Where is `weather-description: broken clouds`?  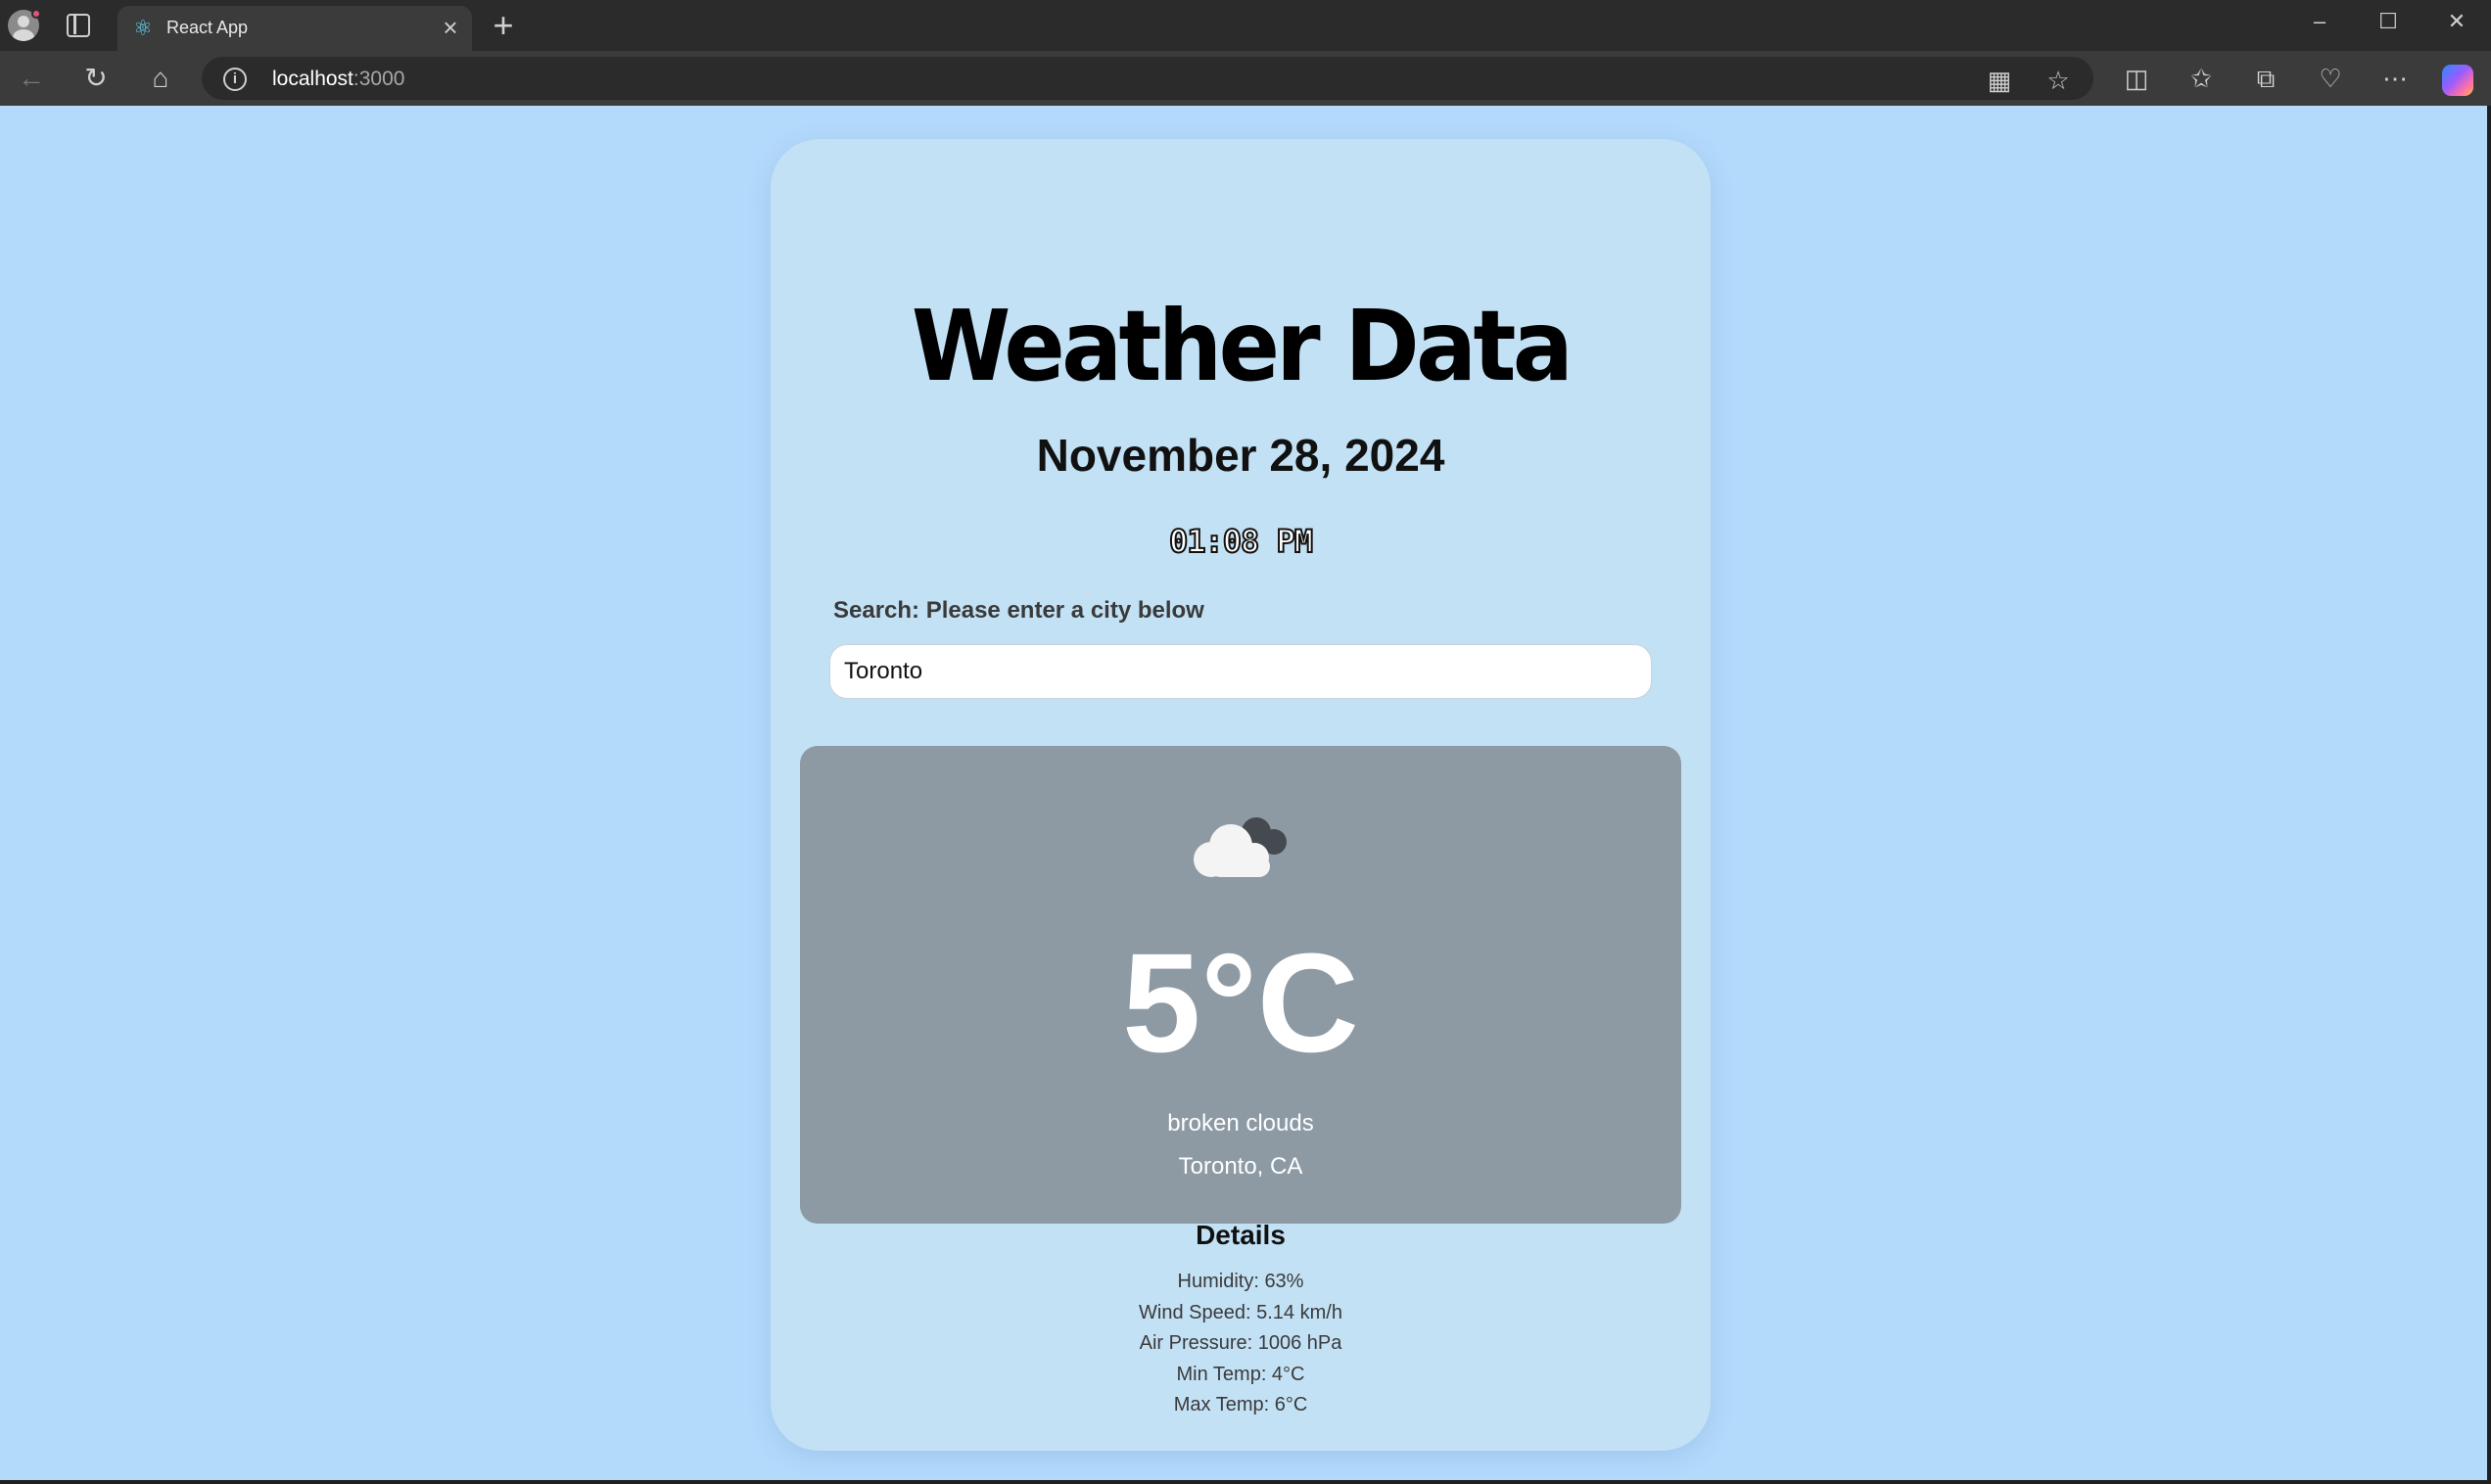
weather-description: broken clouds is located at coordinates (1240, 1123).